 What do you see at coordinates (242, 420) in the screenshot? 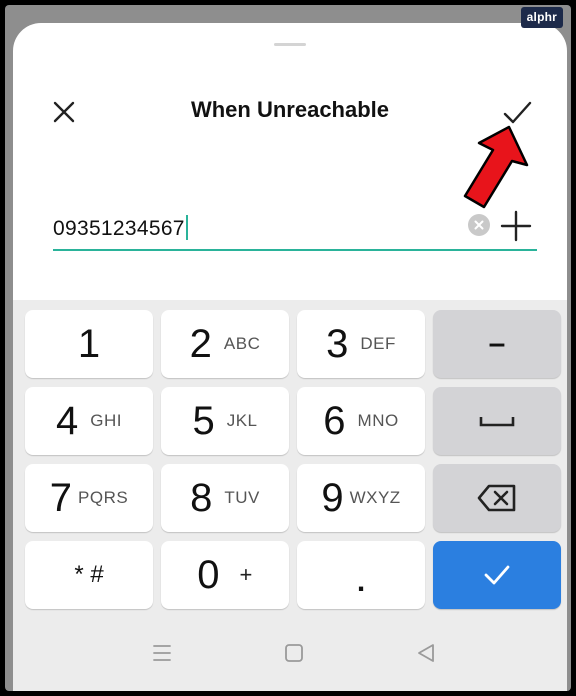
I see `key-letters: JKL` at bounding box center [242, 420].